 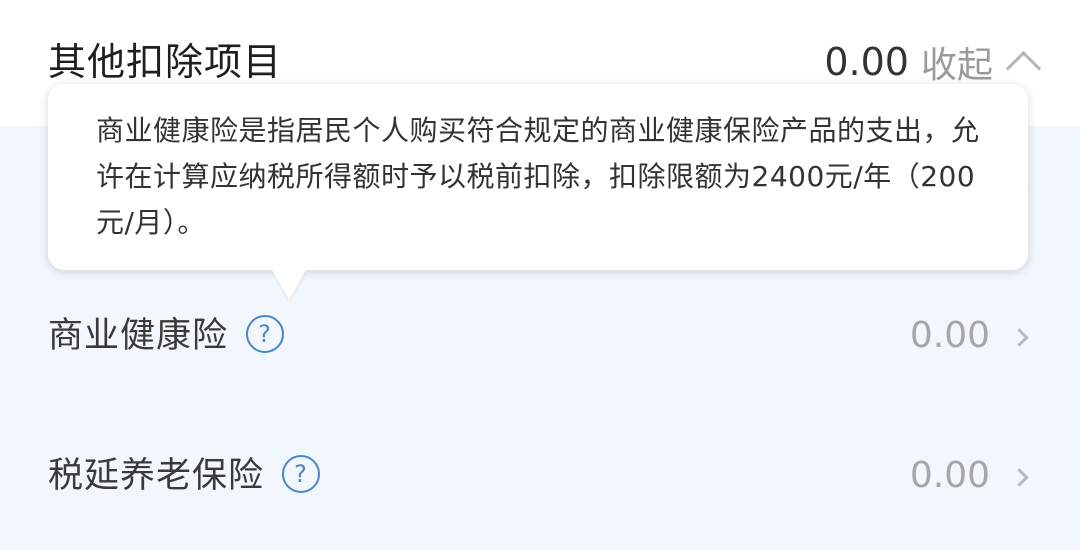 I want to click on section-total-amount: 0.00, so click(x=866, y=62).